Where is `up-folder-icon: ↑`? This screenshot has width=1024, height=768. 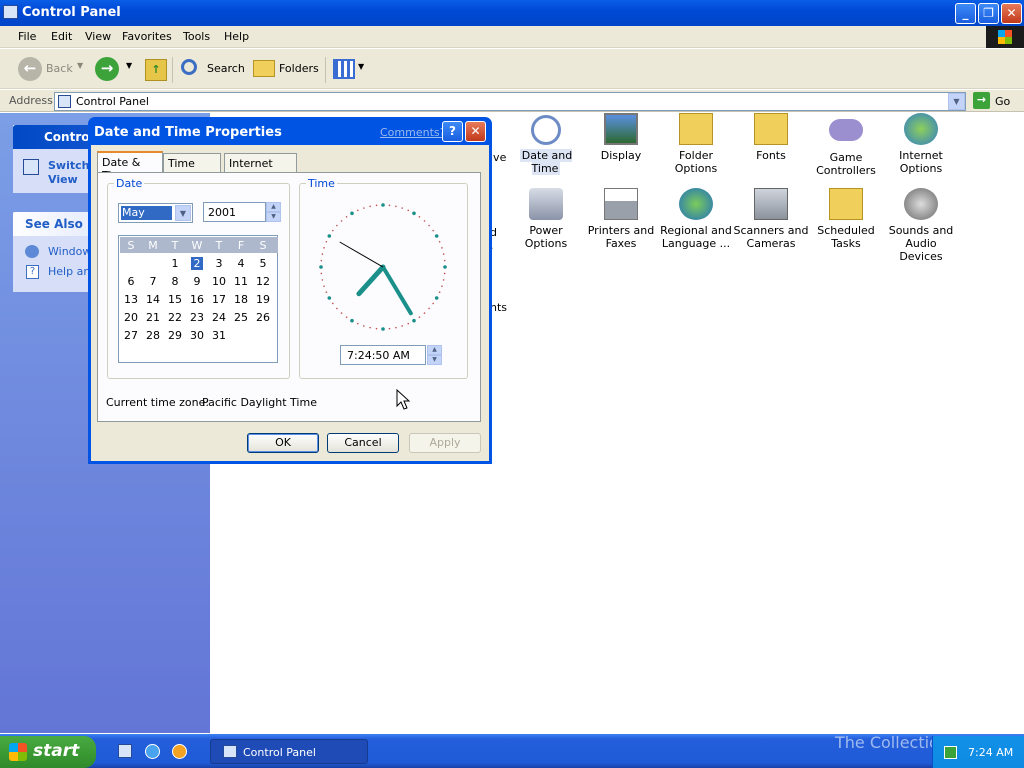 up-folder-icon: ↑ is located at coordinates (156, 70).